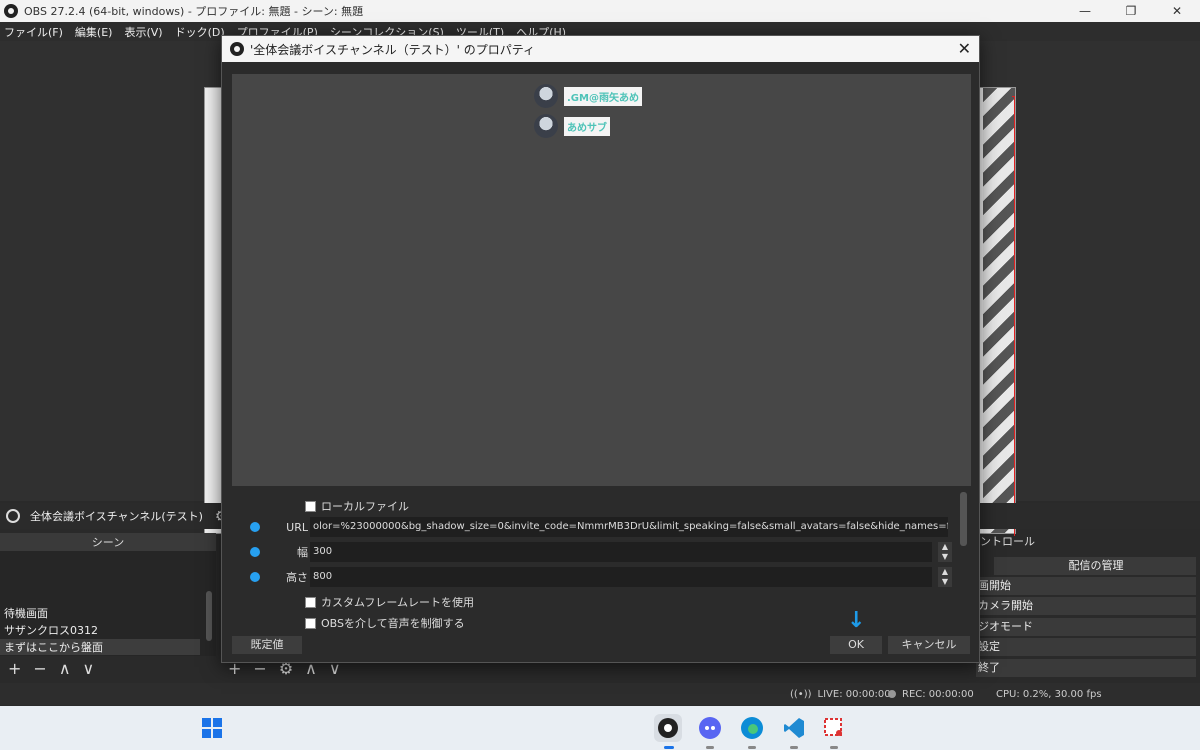 This screenshot has height=750, width=1200. What do you see at coordinates (834, 728) in the screenshot?
I see `snipping-tool-icon` at bounding box center [834, 728].